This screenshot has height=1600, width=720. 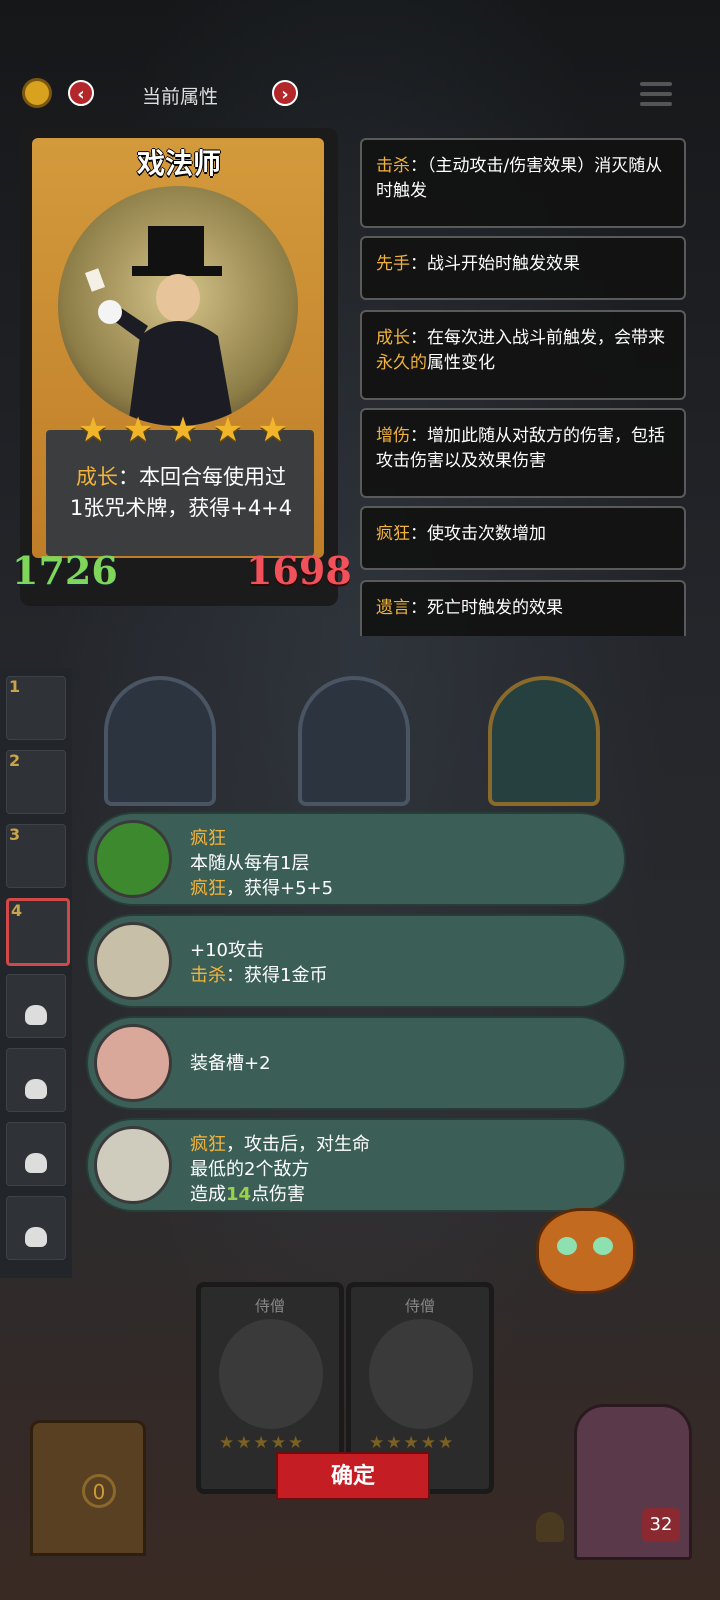 What do you see at coordinates (280, 888) in the screenshot?
I see `equipment-line: ，获得+5+5` at bounding box center [280, 888].